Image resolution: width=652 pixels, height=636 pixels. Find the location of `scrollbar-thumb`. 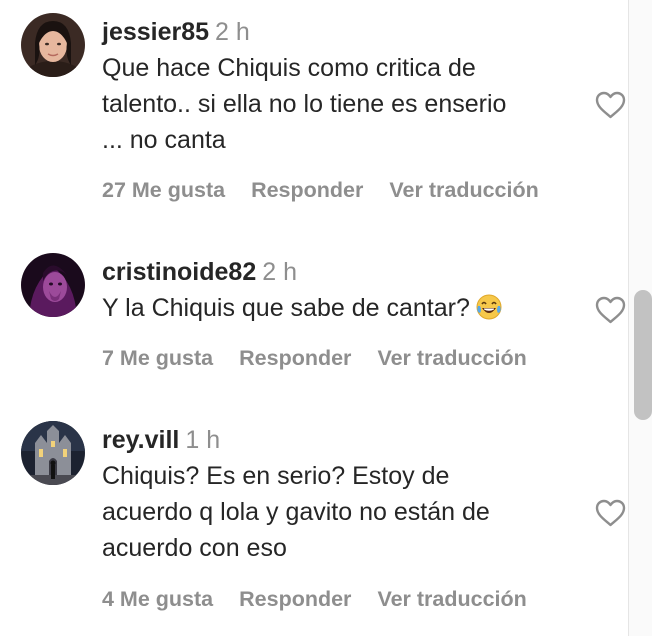

scrollbar-thumb is located at coordinates (643, 355).